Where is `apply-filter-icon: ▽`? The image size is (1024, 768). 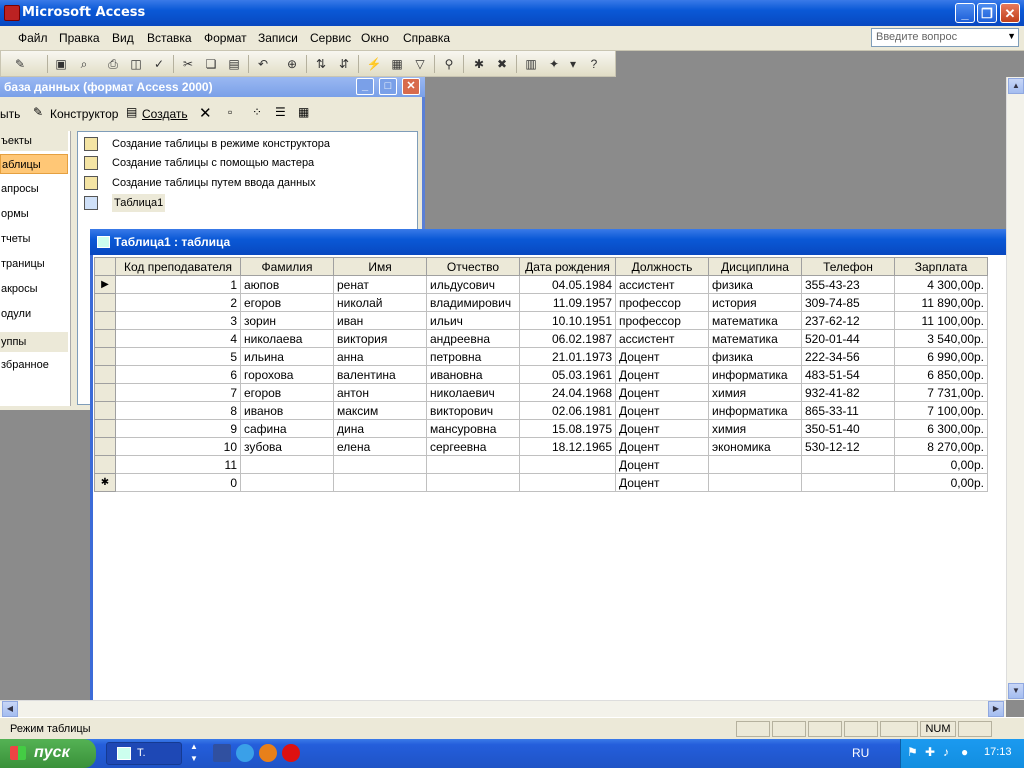
apply-filter-icon: ▽ is located at coordinates (420, 64).